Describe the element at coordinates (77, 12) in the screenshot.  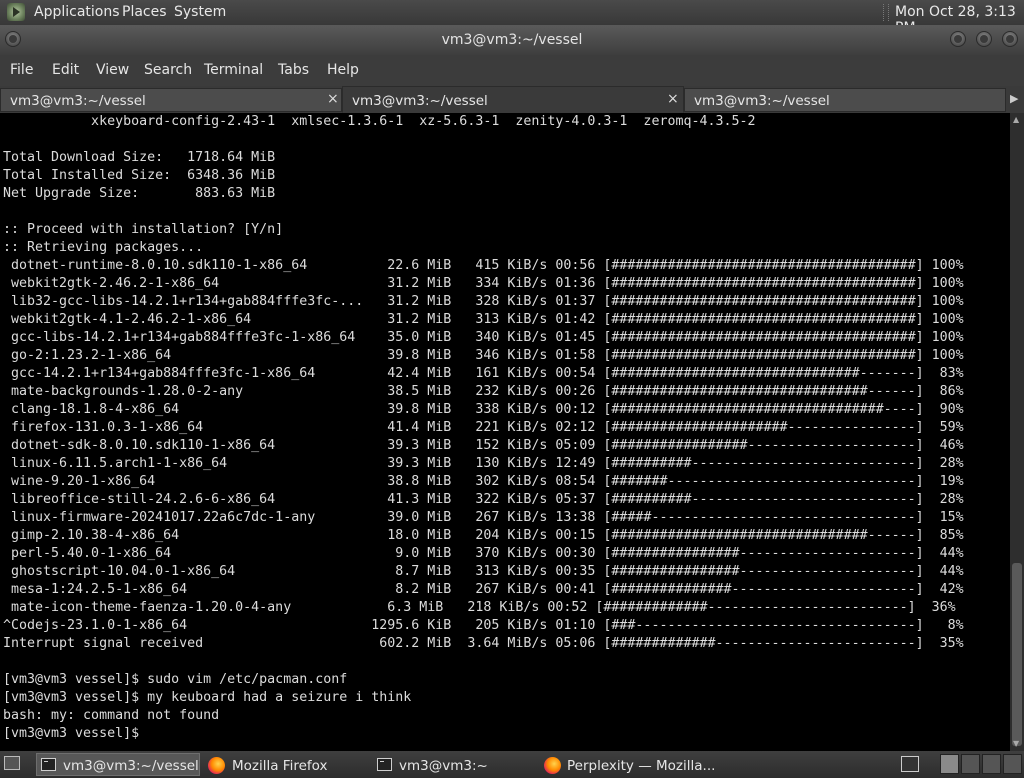
I see `applications-menu: Applications` at that location.